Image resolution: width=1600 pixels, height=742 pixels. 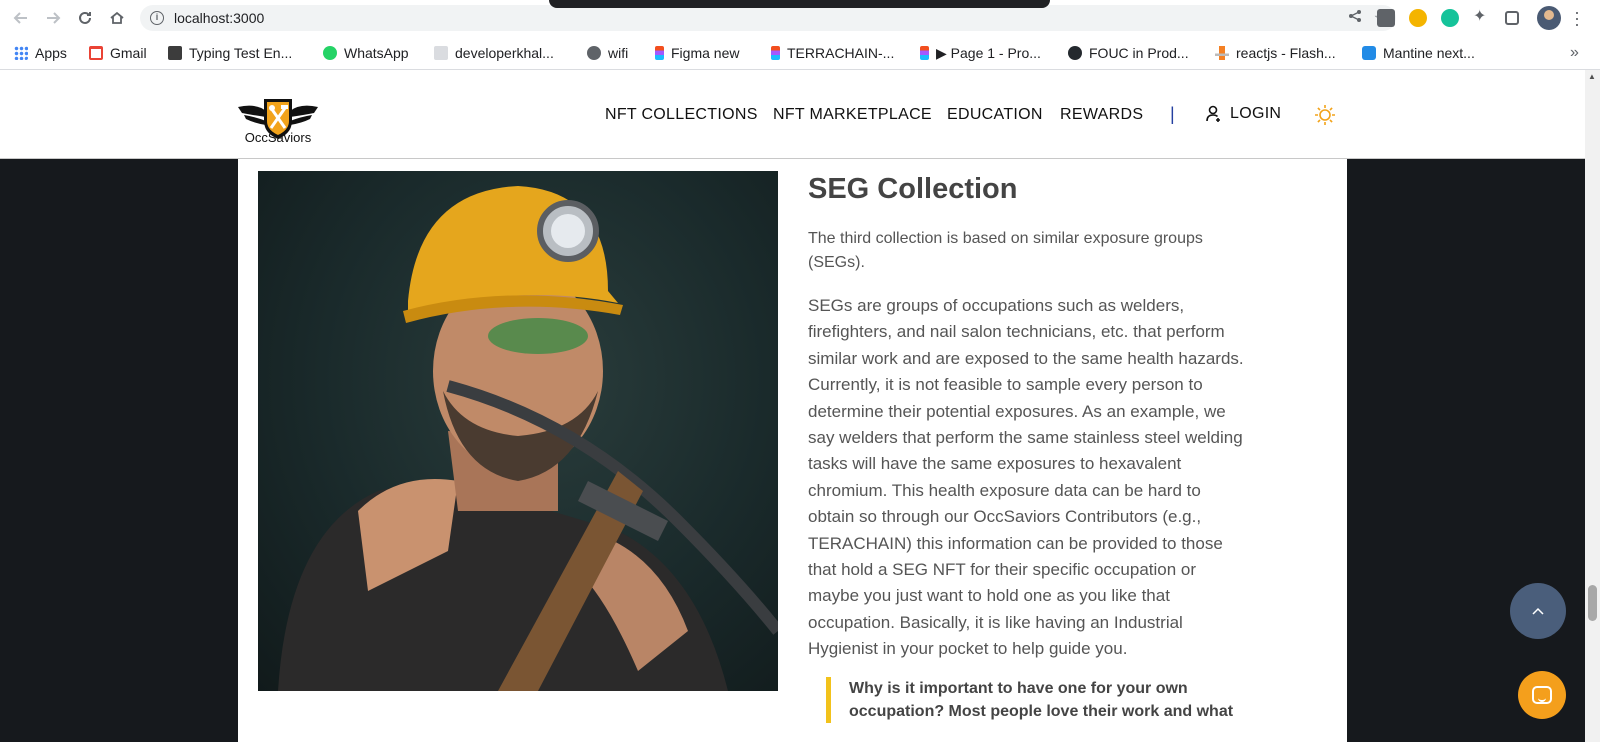 What do you see at coordinates (1482, 15) in the screenshot?
I see `extensions-puzzle-icon: ✦` at bounding box center [1482, 15].